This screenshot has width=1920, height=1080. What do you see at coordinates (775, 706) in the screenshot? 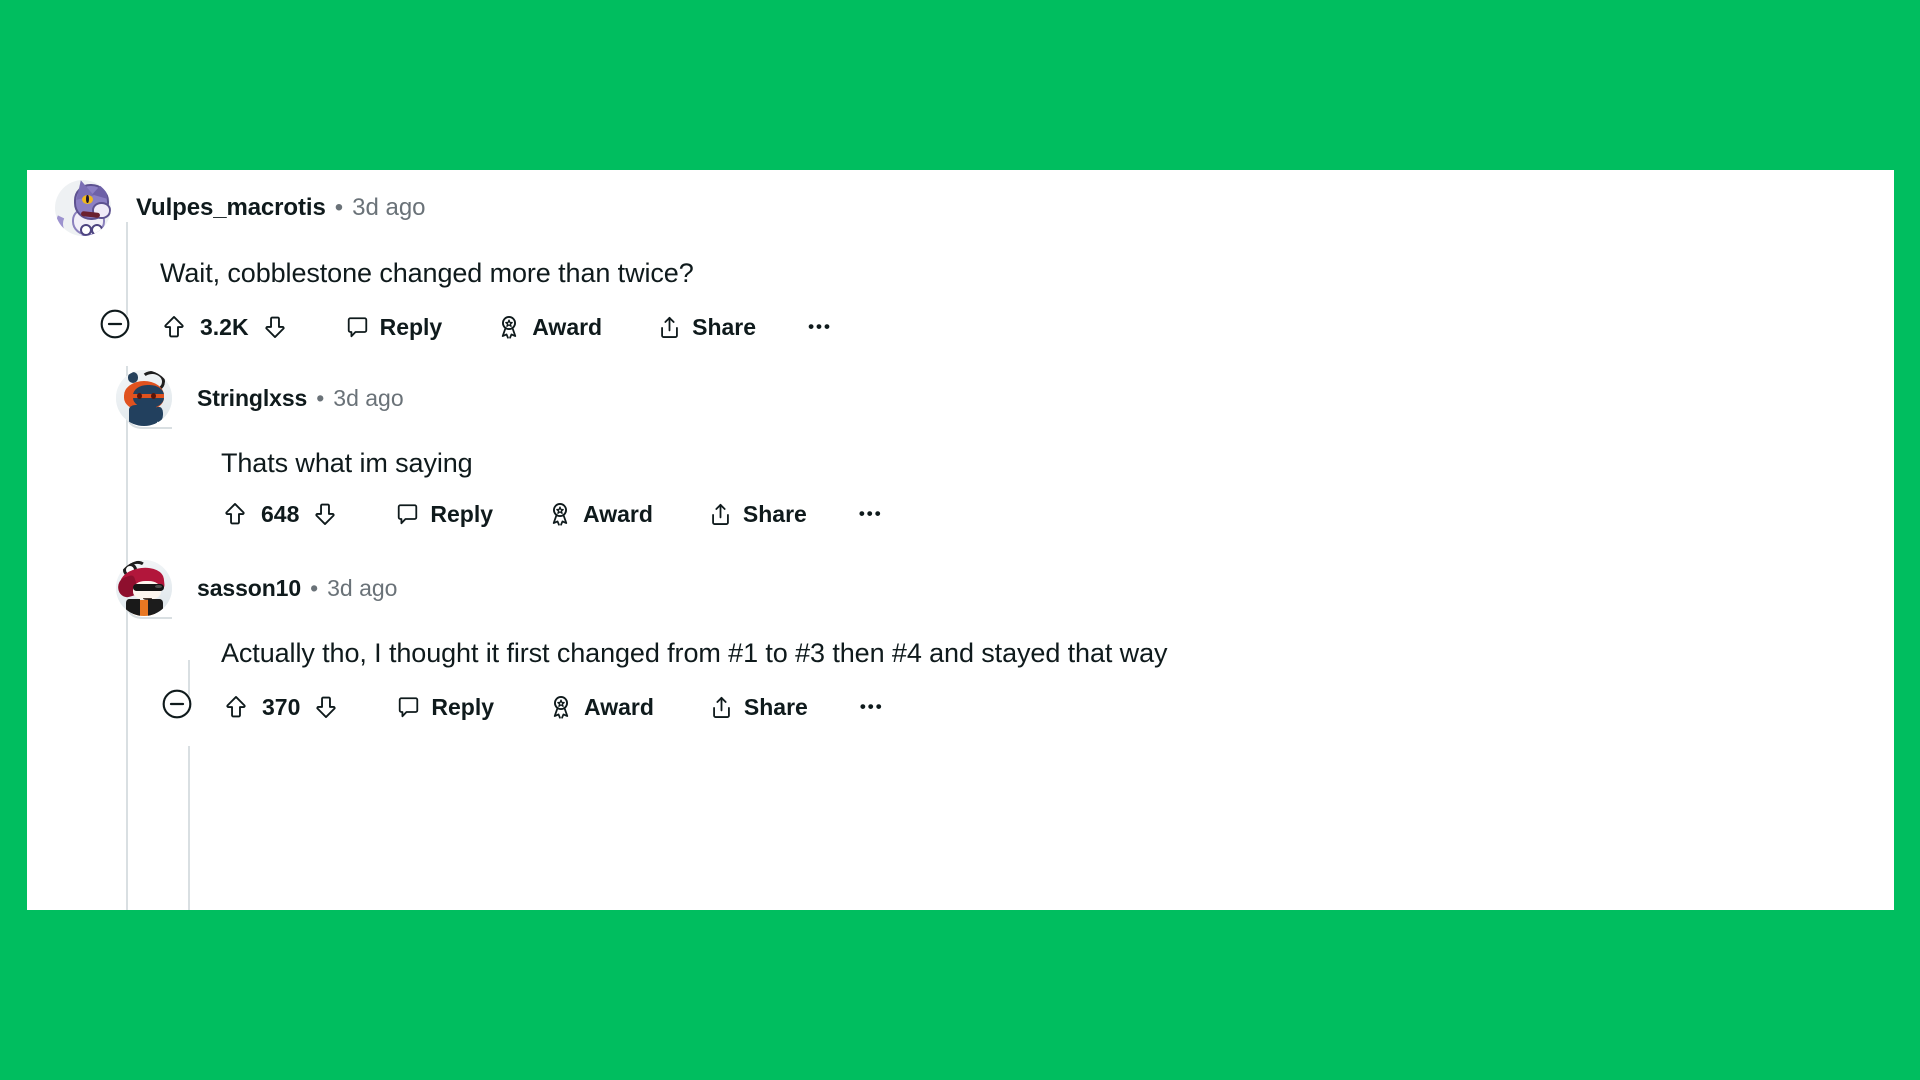
I see `comment-3-share-label: Share` at bounding box center [775, 706].